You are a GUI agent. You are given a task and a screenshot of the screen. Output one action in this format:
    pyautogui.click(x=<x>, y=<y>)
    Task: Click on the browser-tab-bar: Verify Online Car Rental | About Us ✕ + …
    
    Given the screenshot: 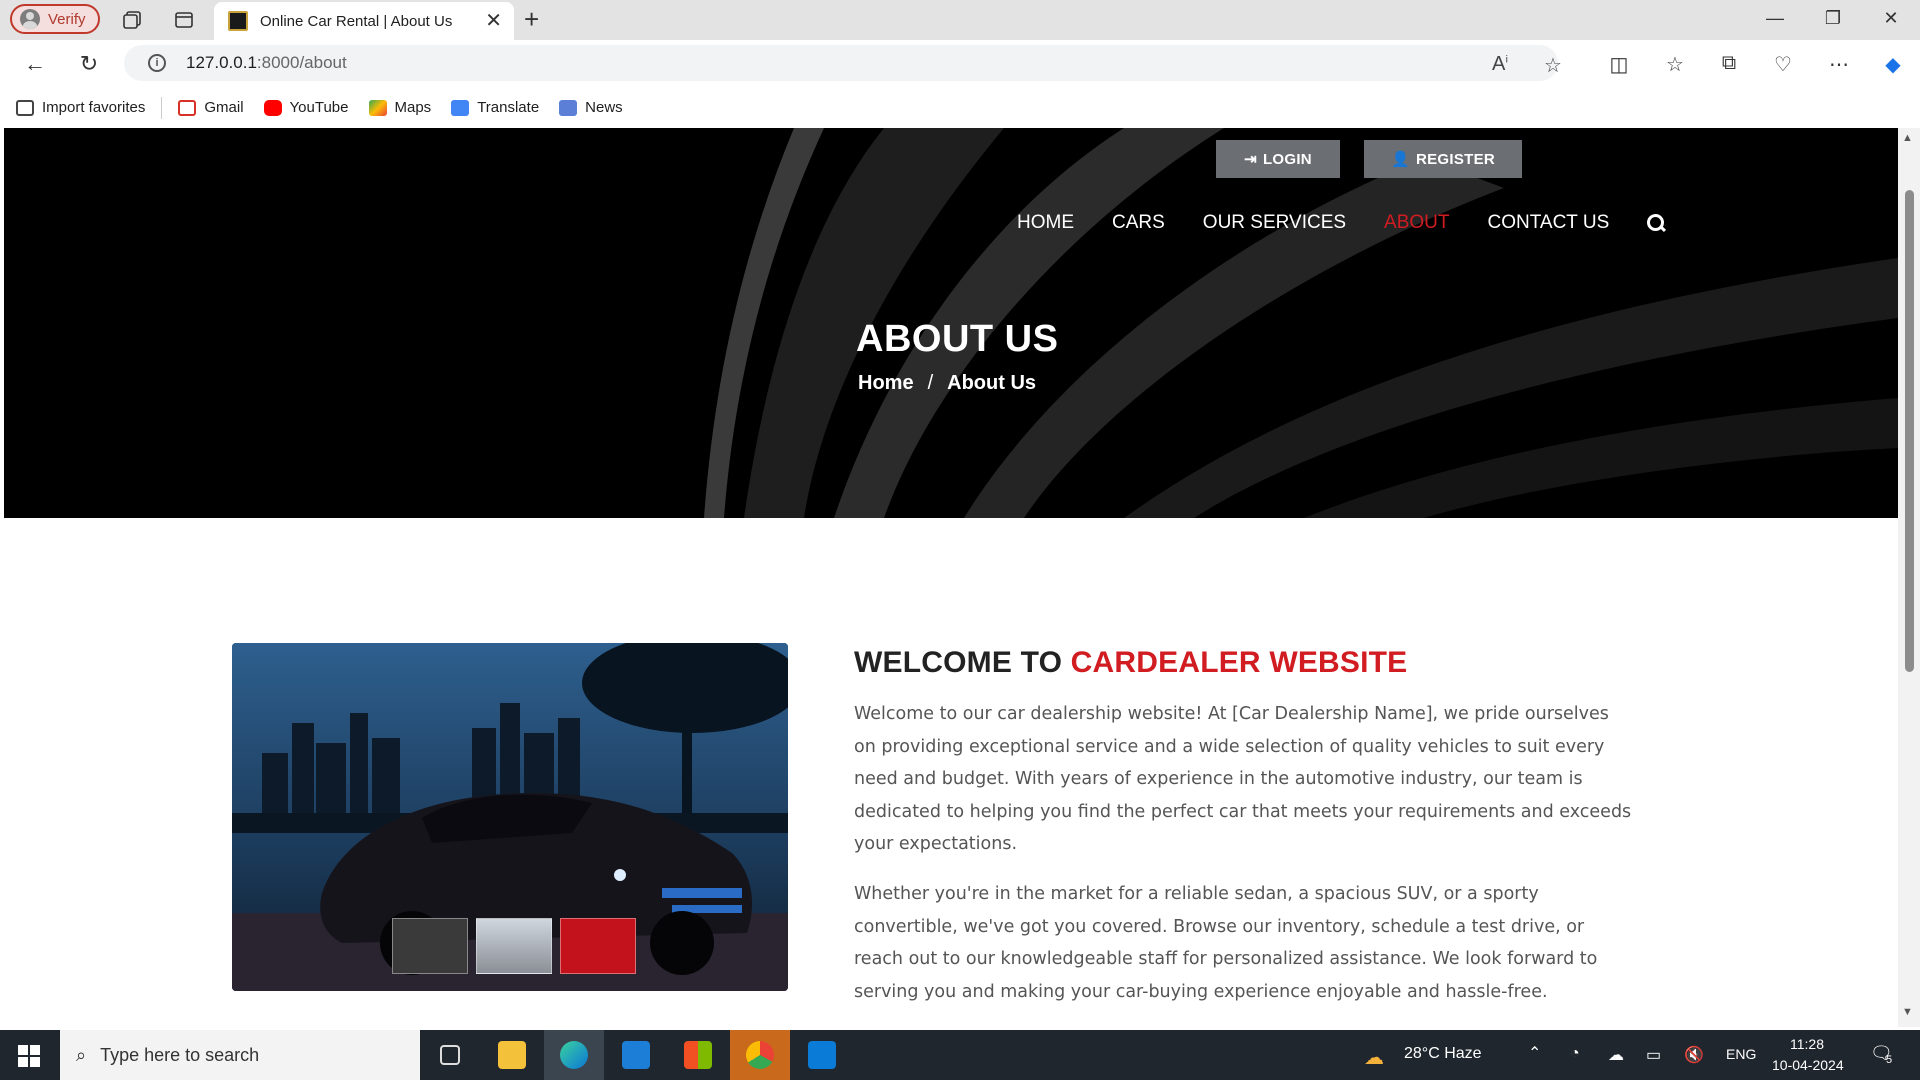 What is the action you would take?
    pyautogui.click(x=960, y=20)
    